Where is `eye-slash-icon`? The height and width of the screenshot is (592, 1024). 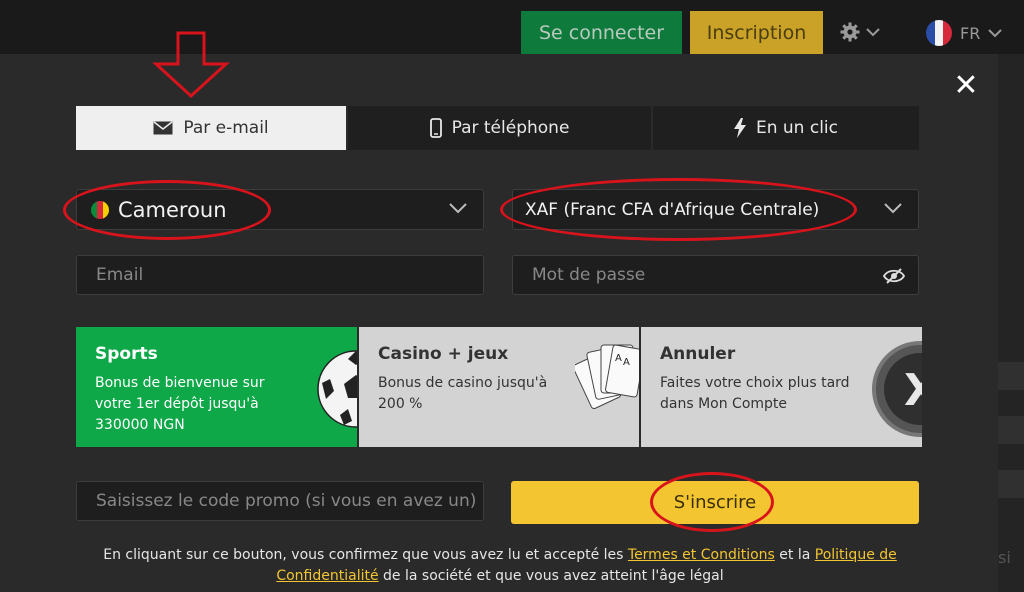
eye-slash-icon is located at coordinates (894, 276).